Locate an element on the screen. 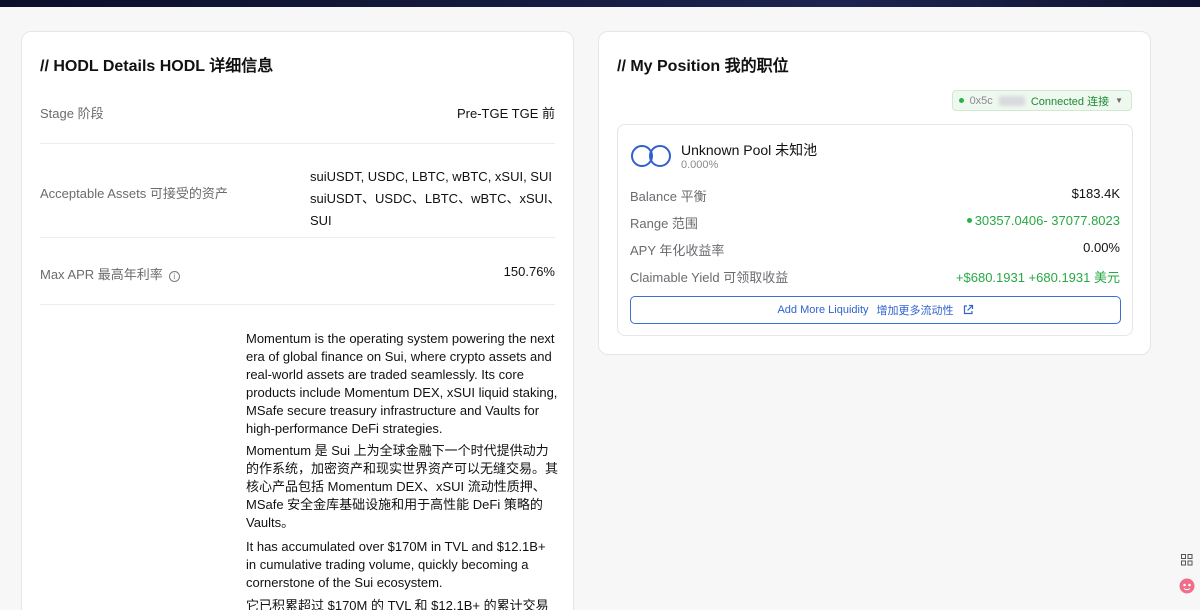 The height and width of the screenshot is (610, 1200). pool-name: Unknown Pool 未知池 is located at coordinates (749, 150).